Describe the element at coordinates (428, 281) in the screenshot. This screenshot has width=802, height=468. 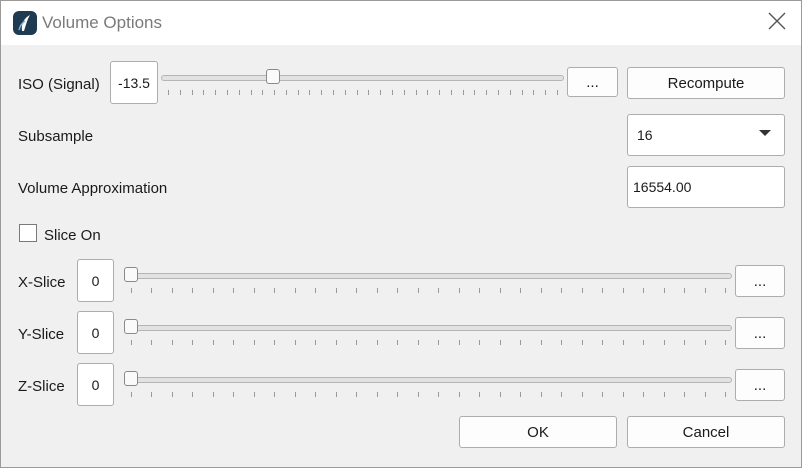
I see `x-slice-slider` at that location.